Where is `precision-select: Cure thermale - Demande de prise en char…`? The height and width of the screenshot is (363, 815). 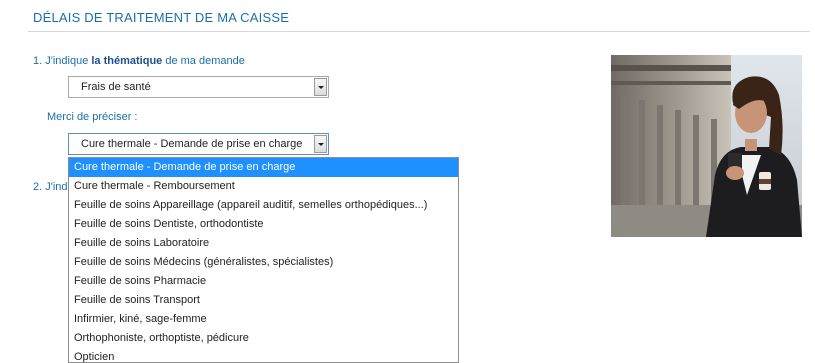 precision-select: Cure thermale - Demande de prise en char… is located at coordinates (198, 144).